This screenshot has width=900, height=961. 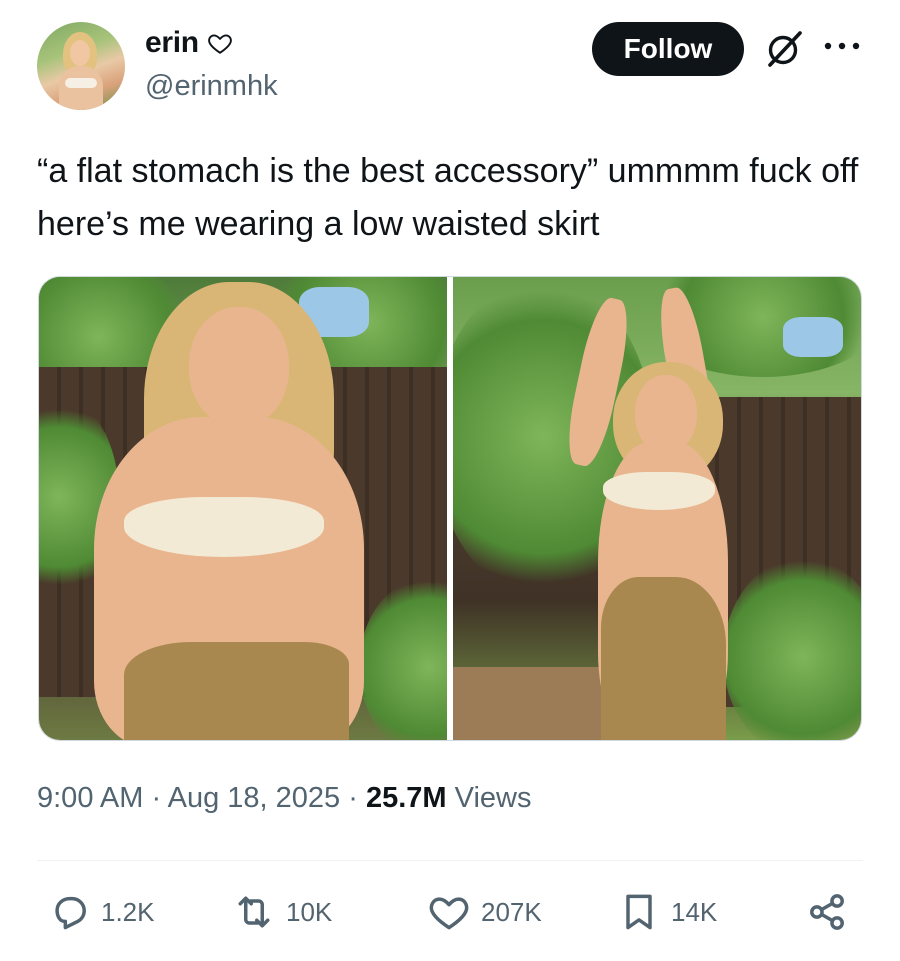 What do you see at coordinates (493, 798) in the screenshot?
I see `views-label: Views` at bounding box center [493, 798].